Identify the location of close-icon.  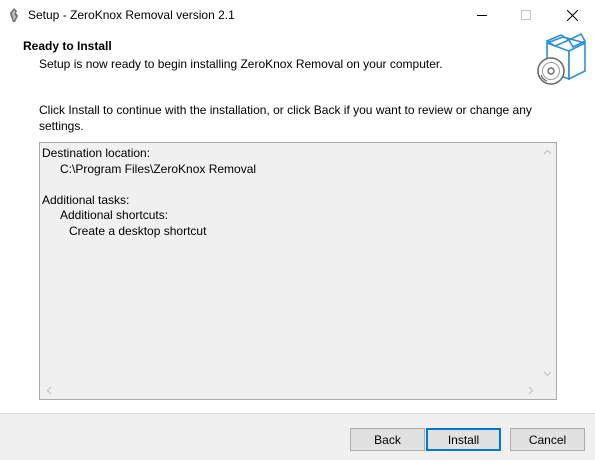
(572, 15).